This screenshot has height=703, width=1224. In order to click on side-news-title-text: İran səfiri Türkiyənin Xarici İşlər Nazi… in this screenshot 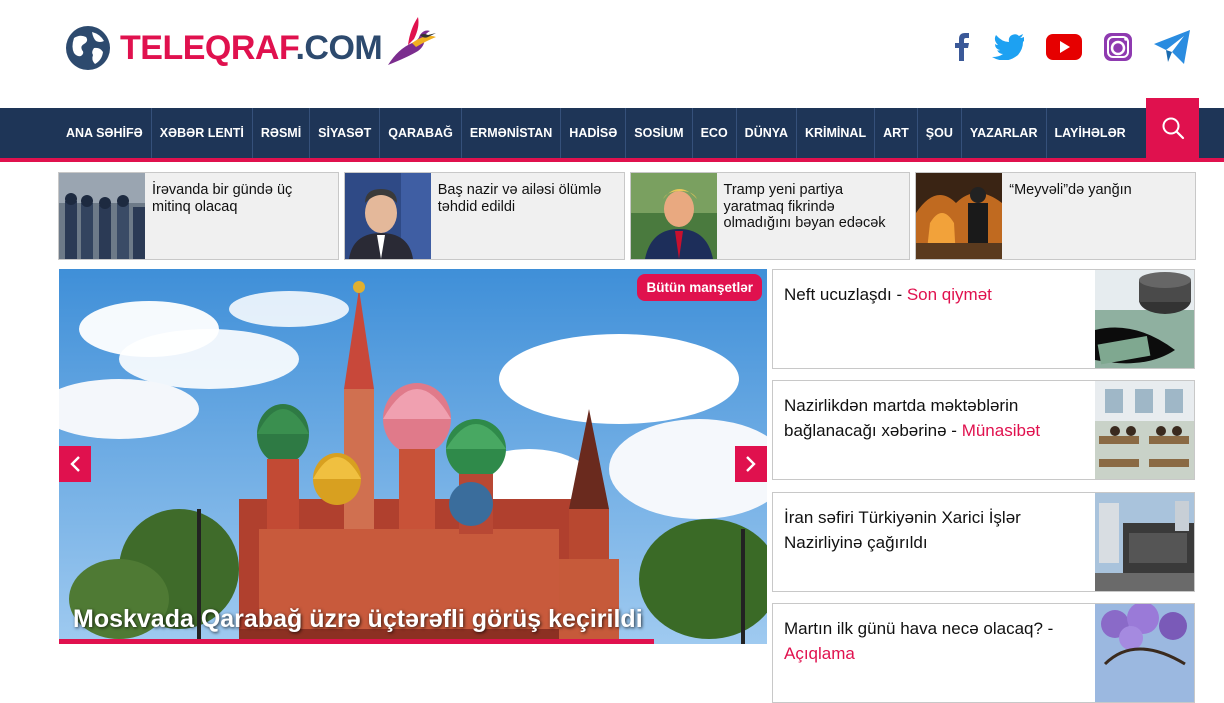, I will do `click(902, 530)`.